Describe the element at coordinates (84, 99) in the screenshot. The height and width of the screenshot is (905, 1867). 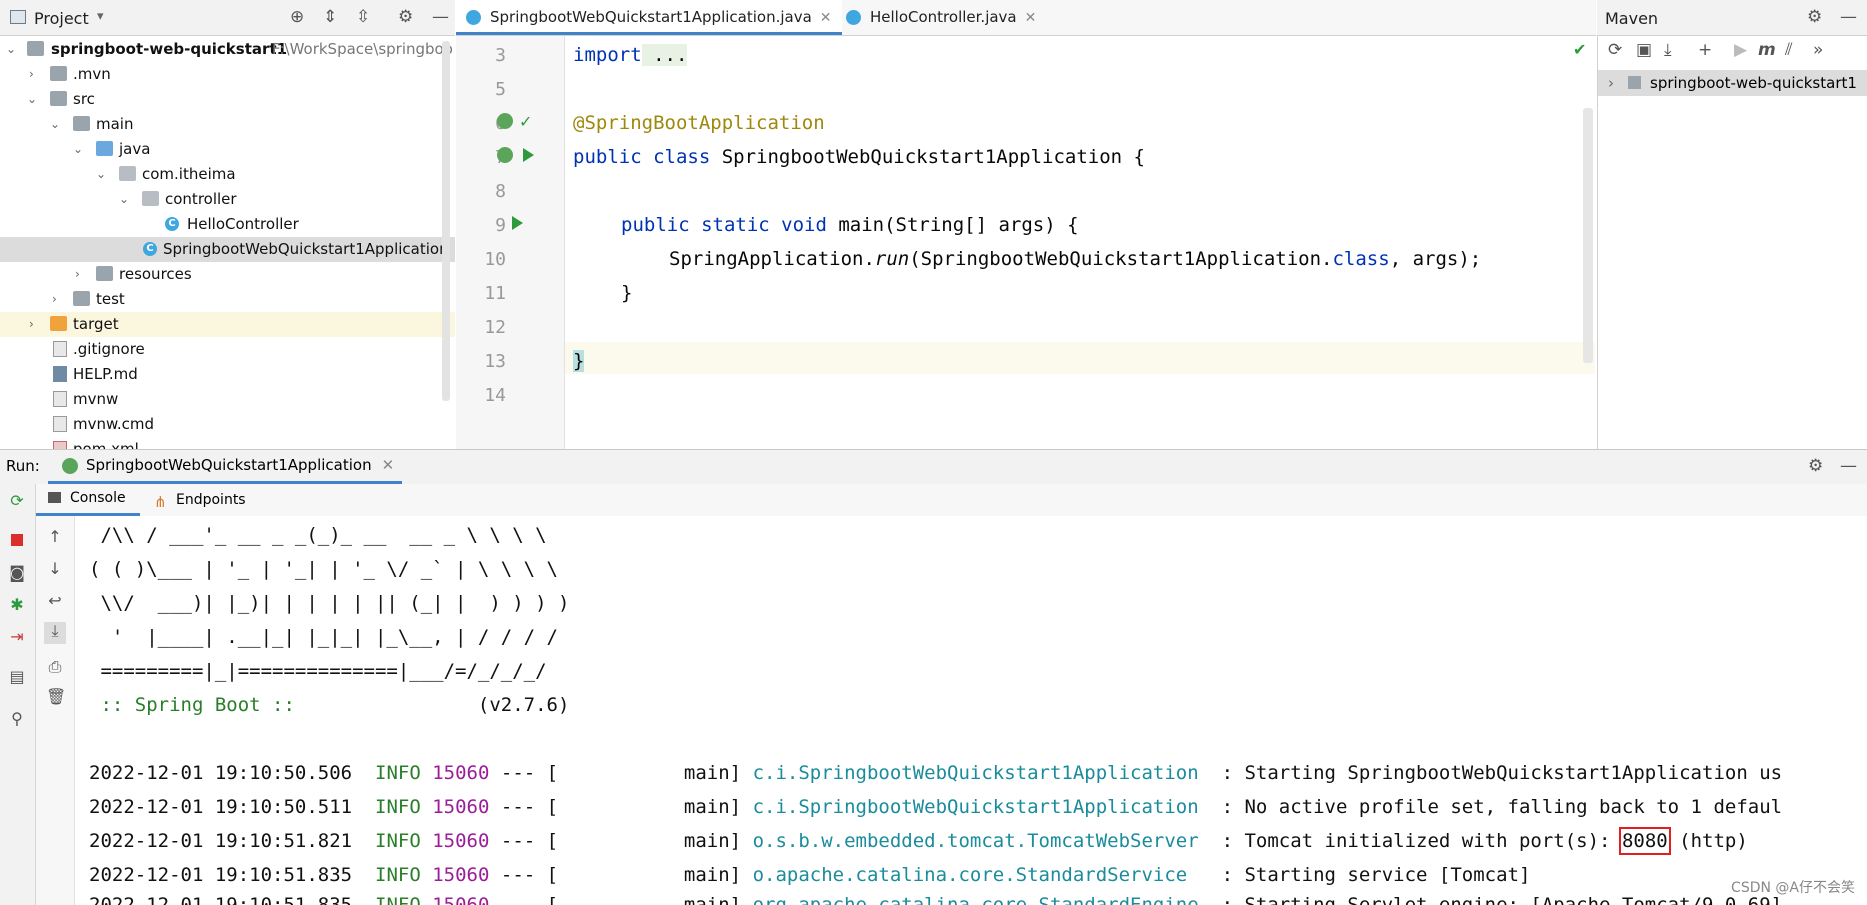
I see `tree-item-label: src` at that location.